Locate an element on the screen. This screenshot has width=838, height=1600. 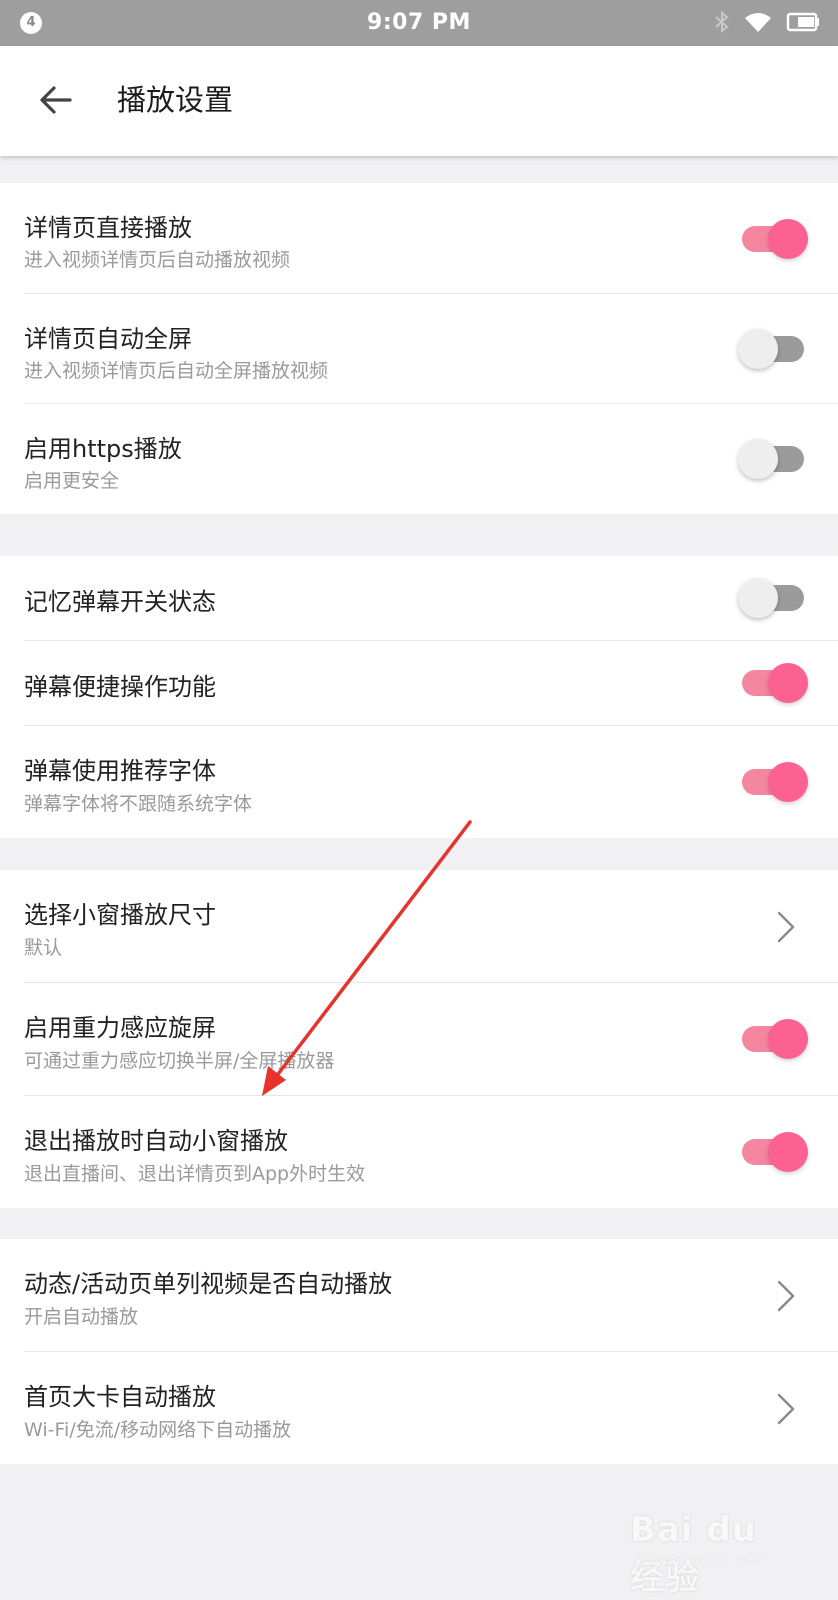
app-bar: 播放设置 is located at coordinates (419, 101).